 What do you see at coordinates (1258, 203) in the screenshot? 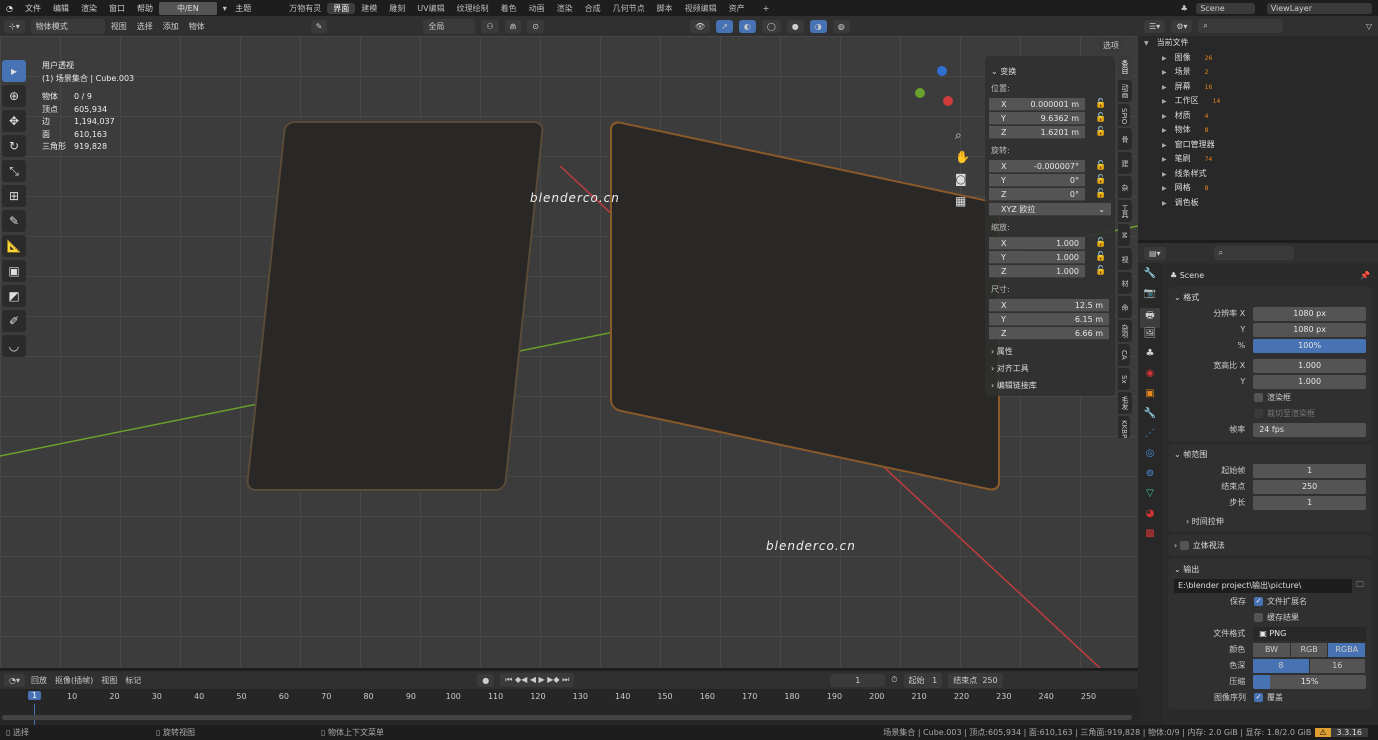
I see `outliner-item: ▶ 调色板` at bounding box center [1258, 203].